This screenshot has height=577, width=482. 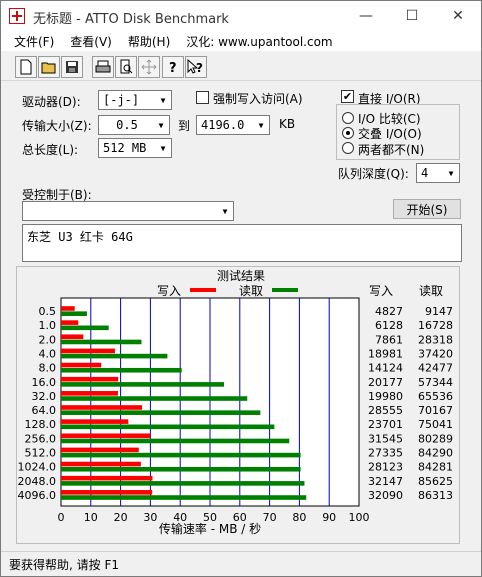 What do you see at coordinates (17, 16) in the screenshot?
I see `app-icon` at bounding box center [17, 16].